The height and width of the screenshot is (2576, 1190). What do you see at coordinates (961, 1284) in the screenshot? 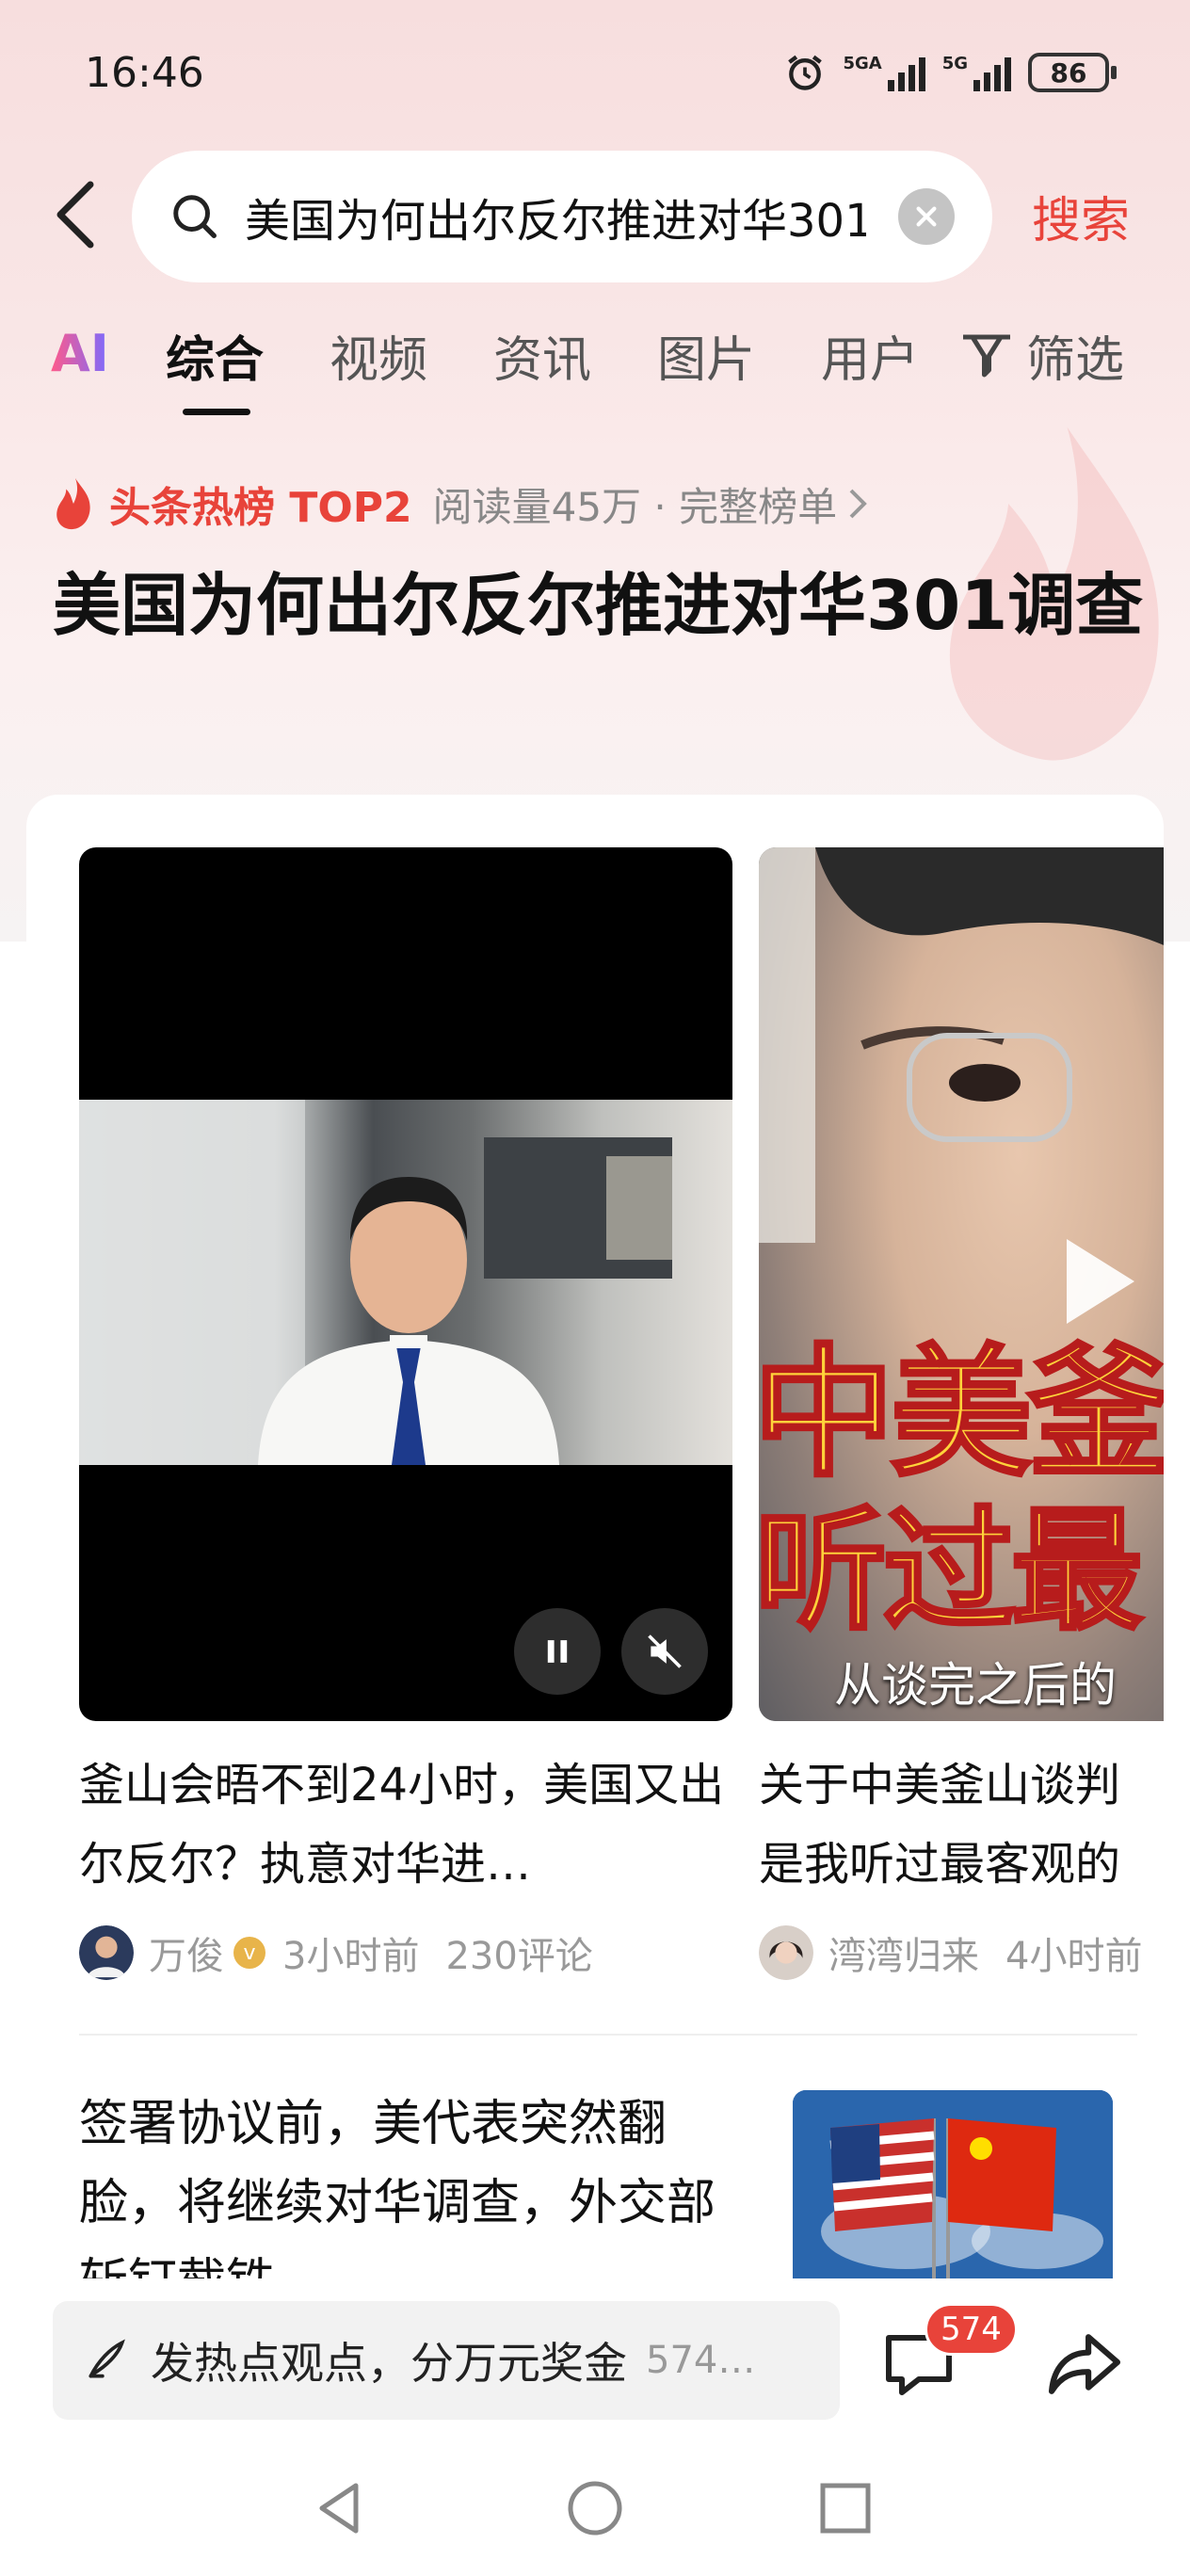
I see `video-player-2: 中美釜山 听过最 从谈完之后的` at bounding box center [961, 1284].